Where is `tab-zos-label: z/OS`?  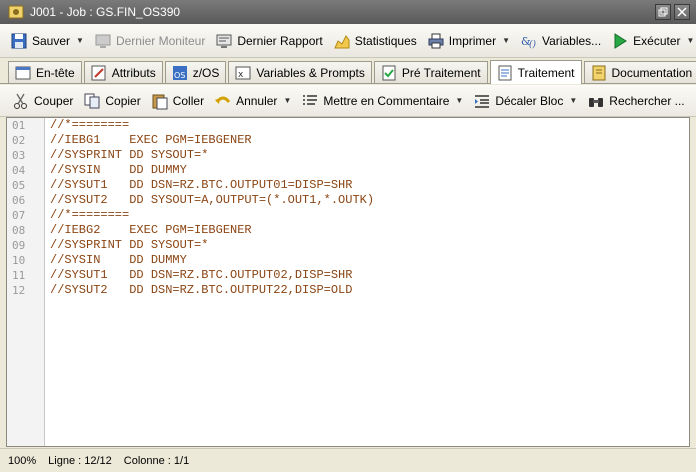 tab-zos-label: z/OS is located at coordinates (206, 72).